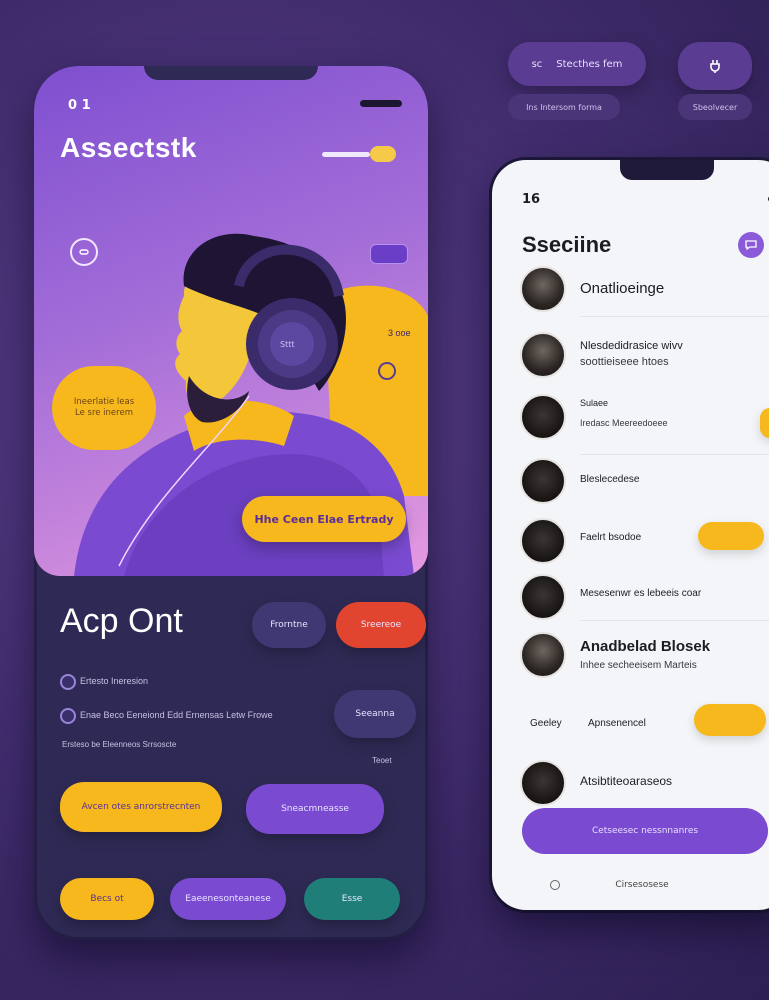 Image resolution: width=769 pixels, height=1000 pixels. Describe the element at coordinates (375, 714) in the screenshot. I see `dark-pill-button-2: Seeanna` at that location.